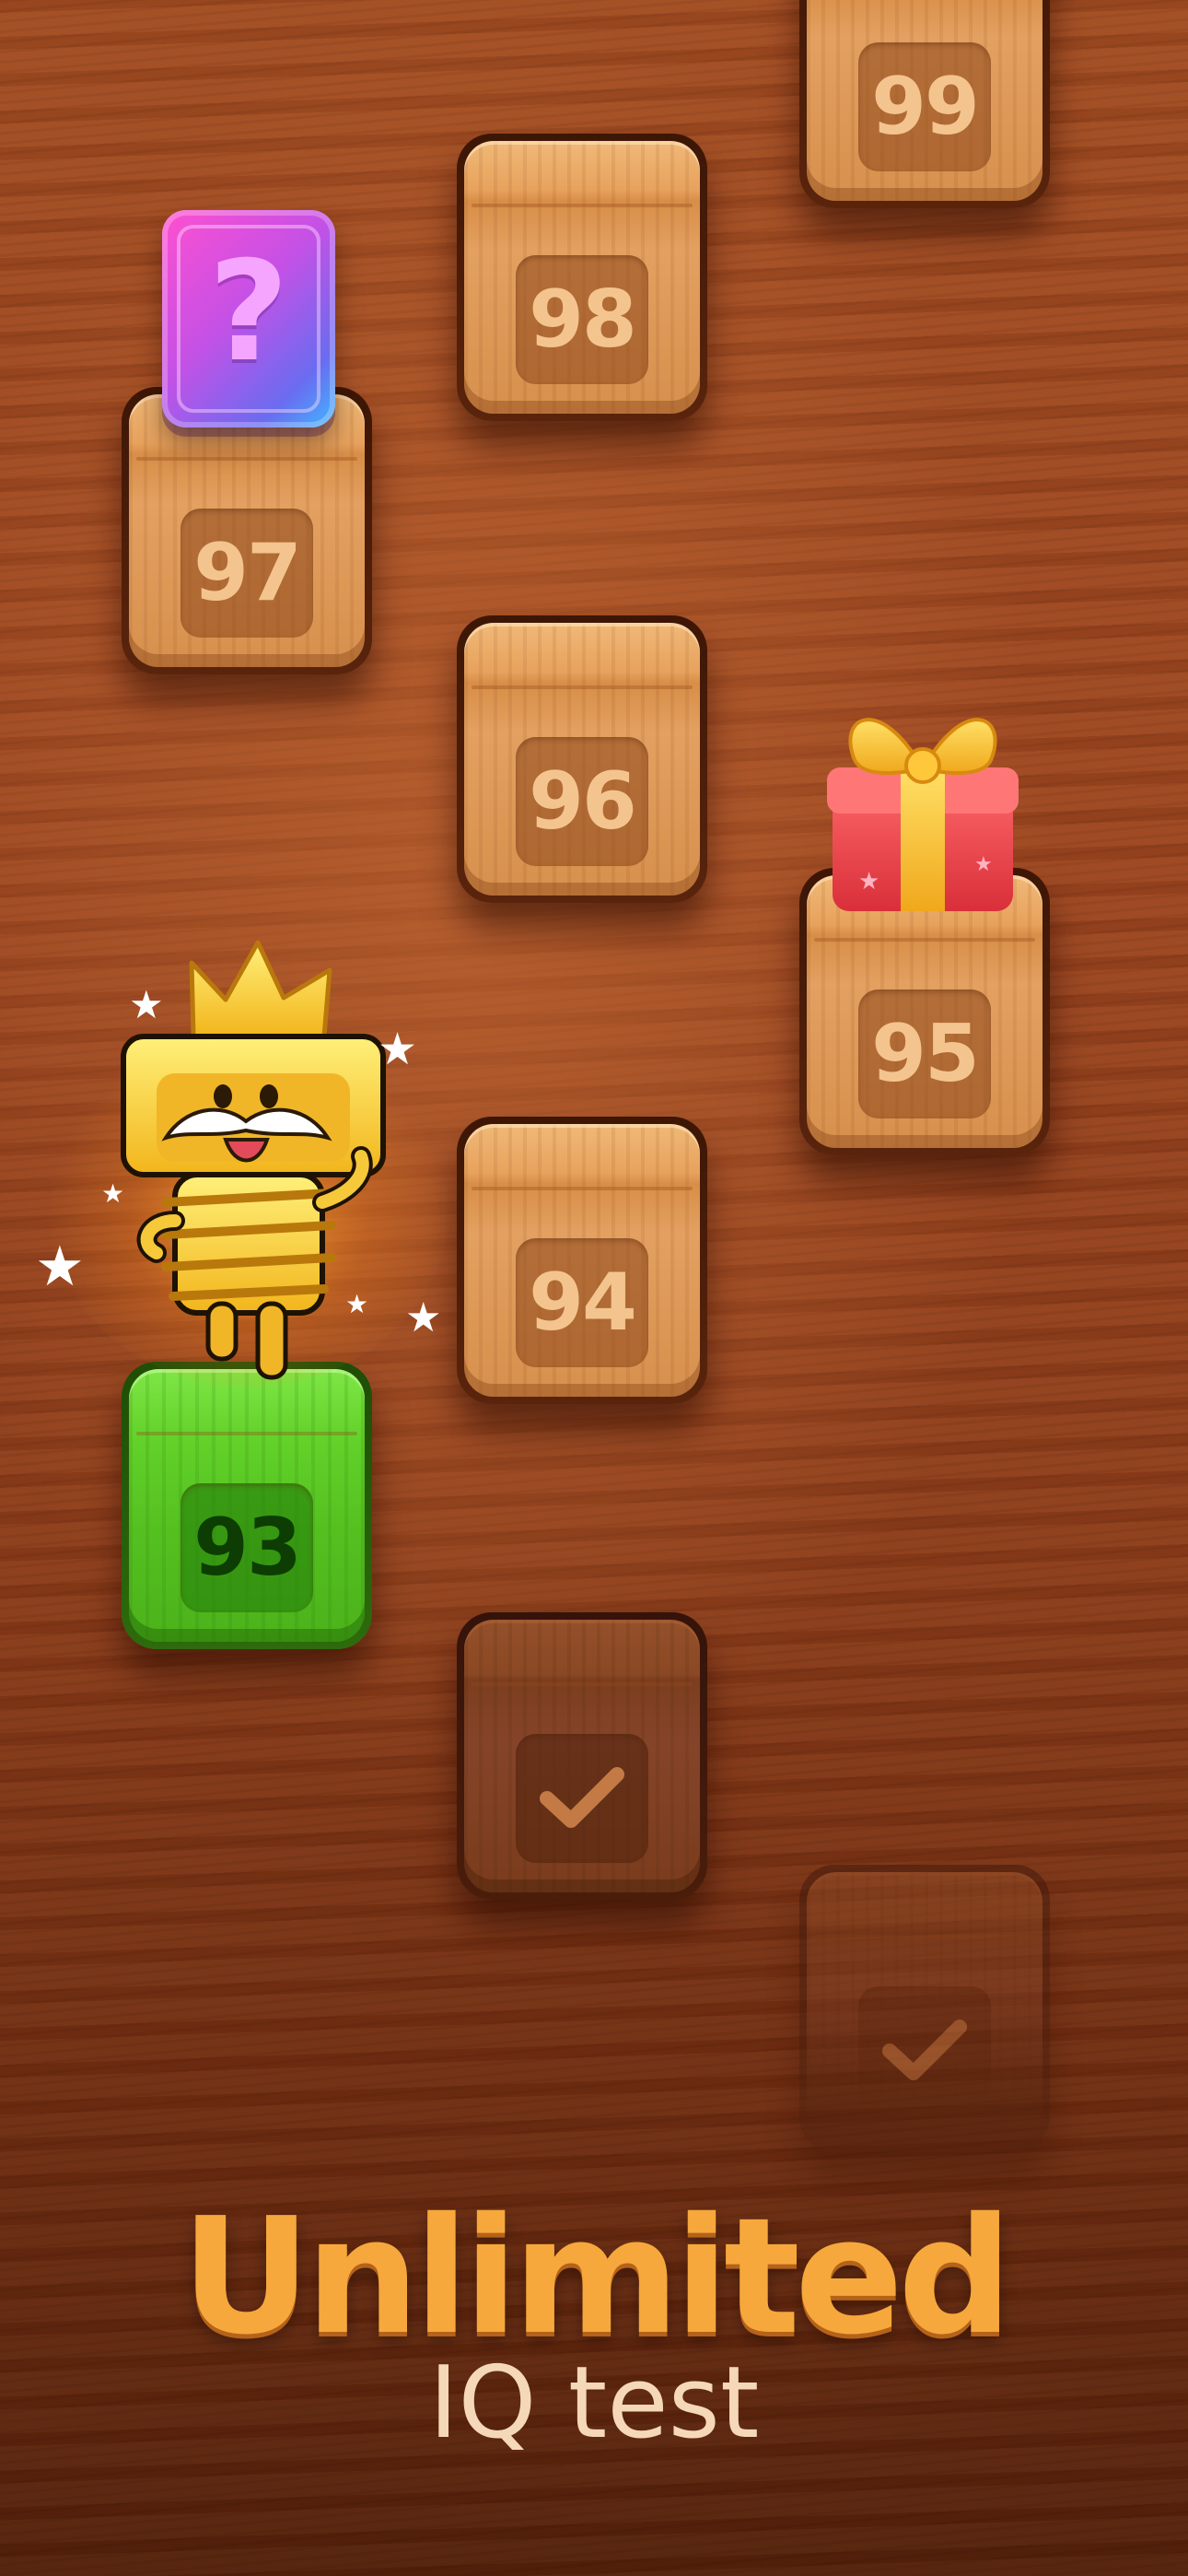 The height and width of the screenshot is (2576, 1188). Describe the element at coordinates (583, 801) in the screenshot. I see `level-number: 96` at that location.